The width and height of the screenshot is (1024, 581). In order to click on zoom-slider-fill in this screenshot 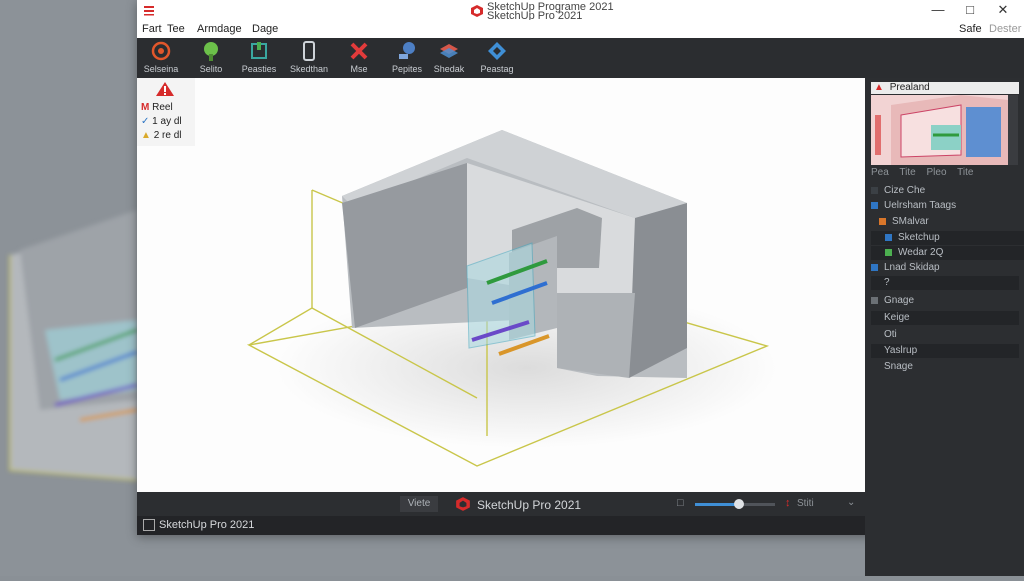, I will do `click(717, 504)`.